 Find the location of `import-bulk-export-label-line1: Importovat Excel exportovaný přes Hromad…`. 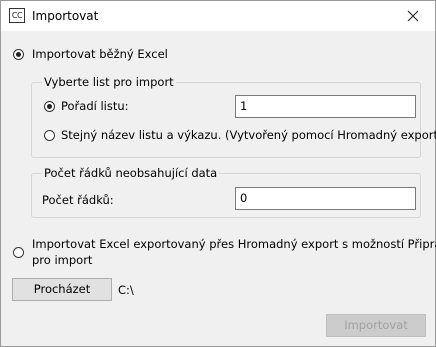

import-bulk-export-label-line1: Importovat Excel exportovaný přes Hromad… is located at coordinates (234, 244).